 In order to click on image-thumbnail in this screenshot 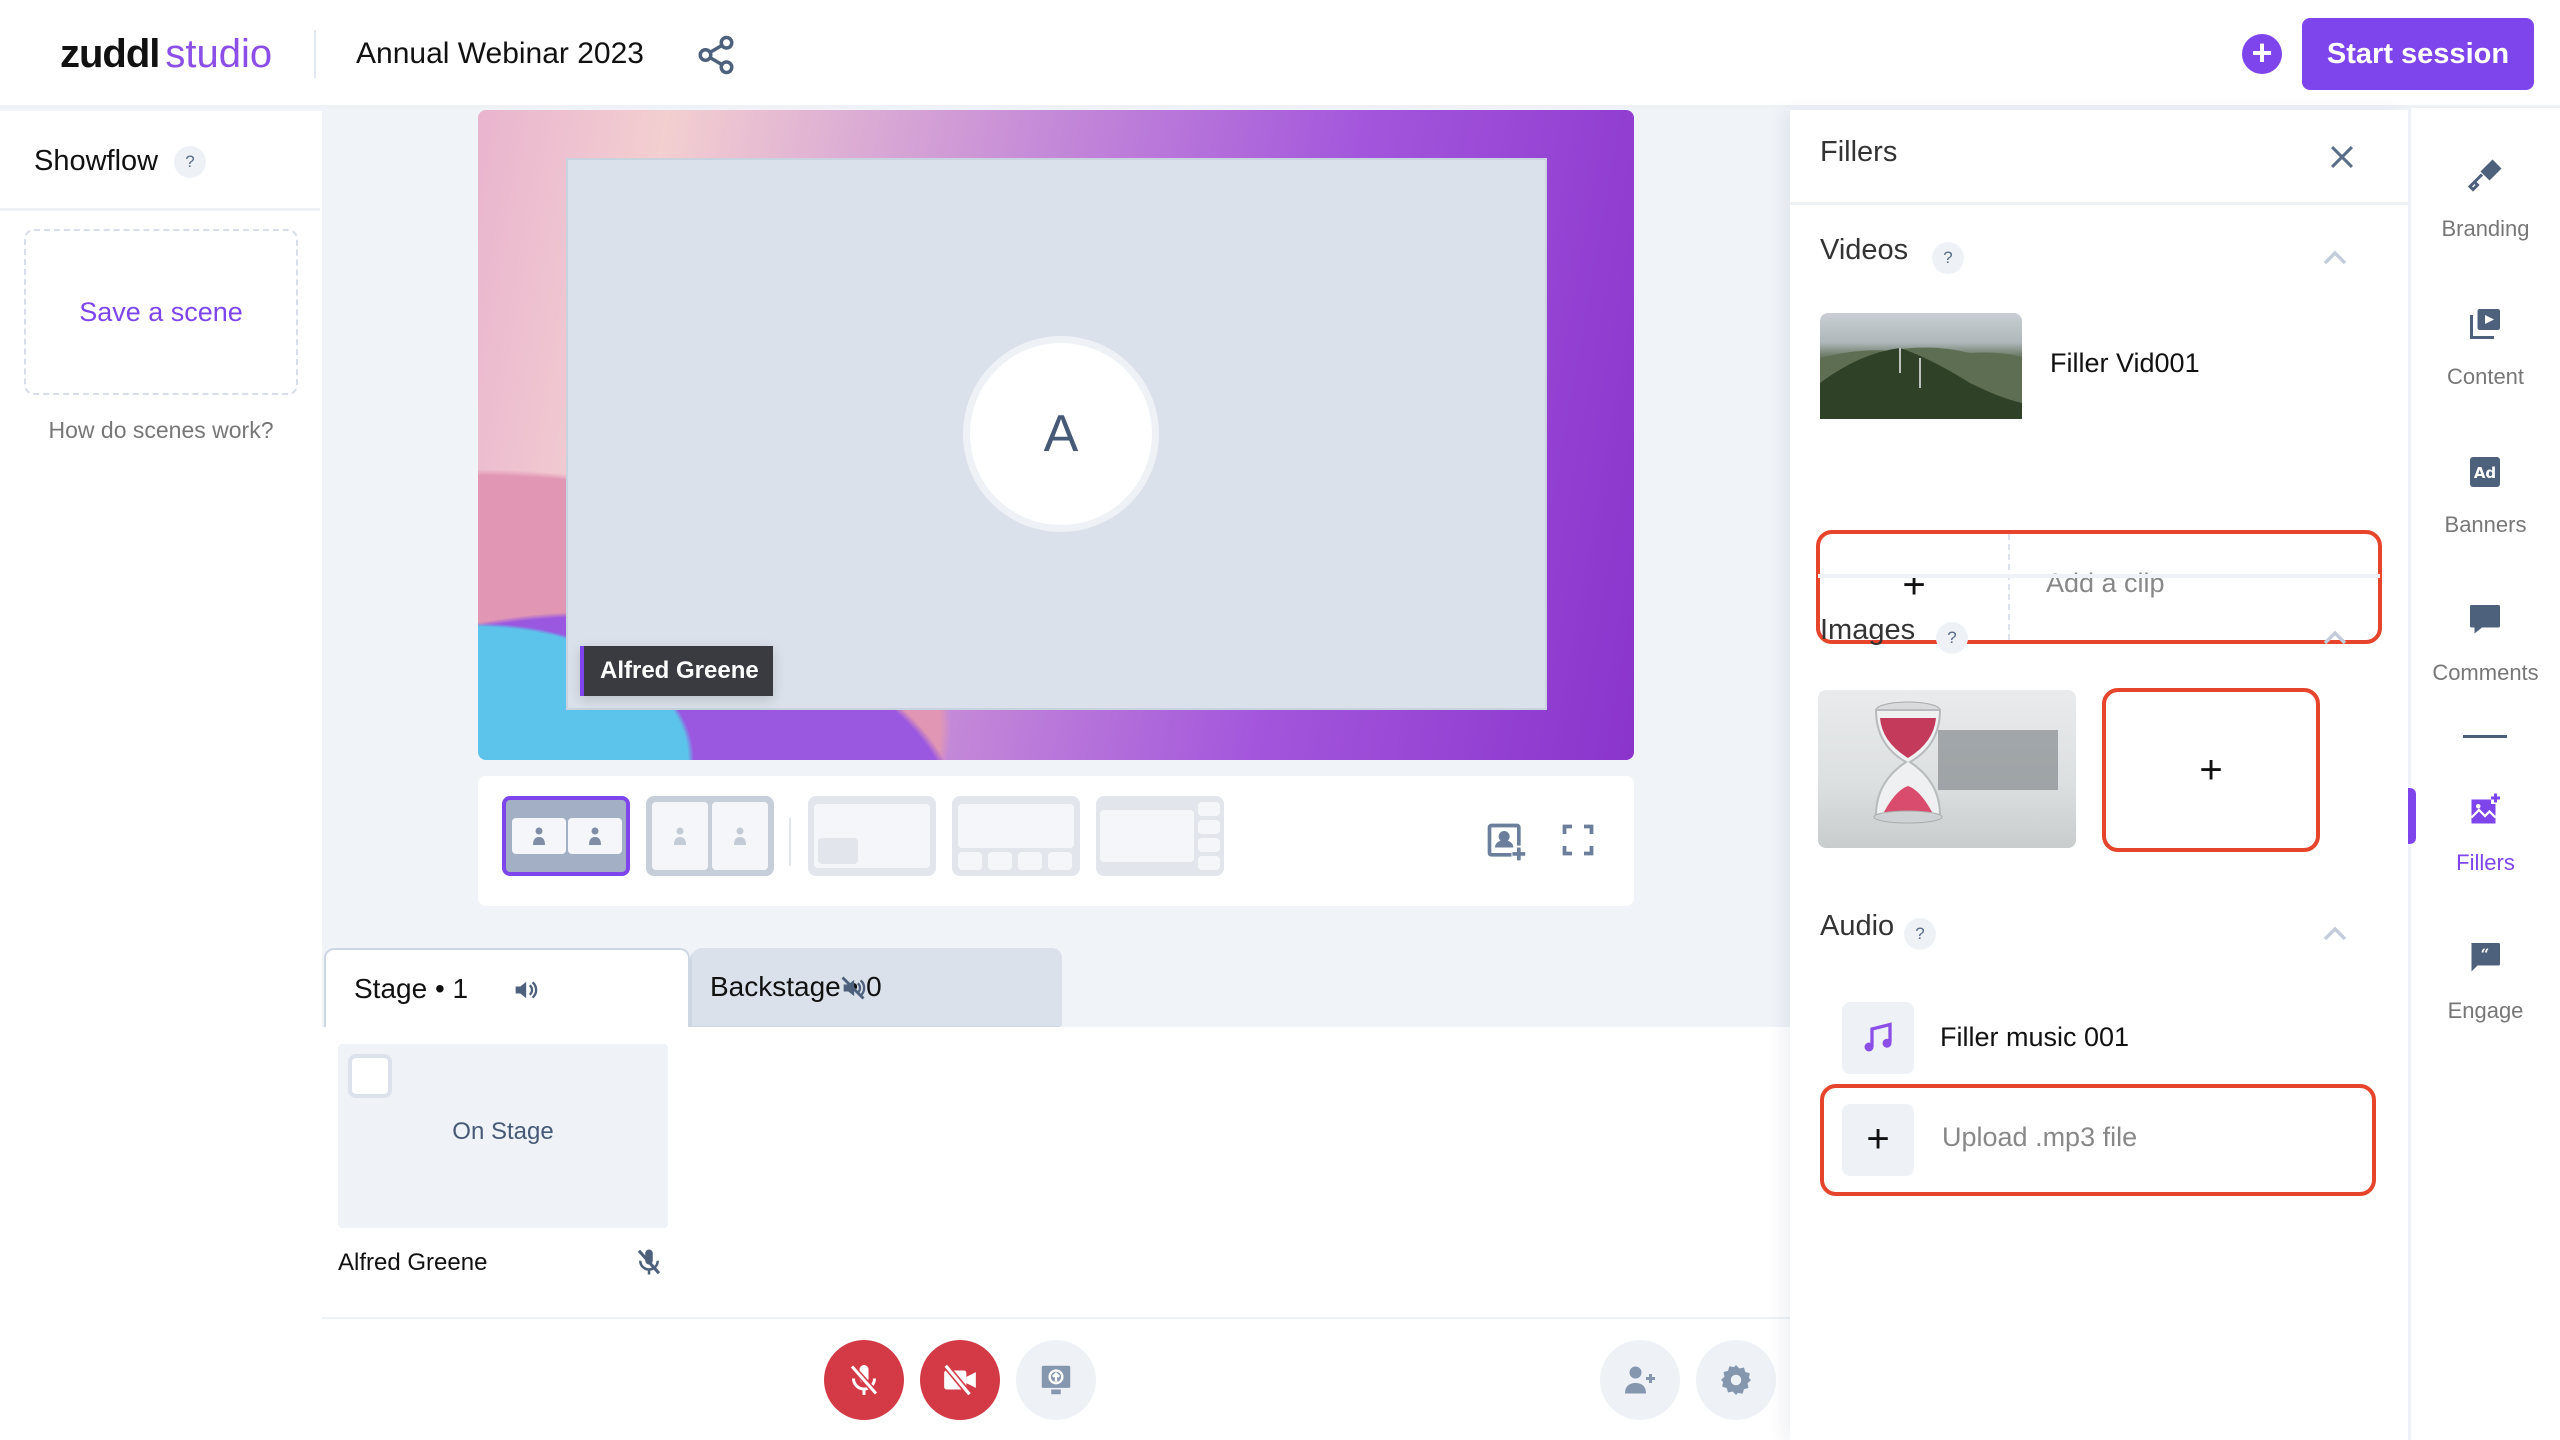, I will do `click(1947, 769)`.